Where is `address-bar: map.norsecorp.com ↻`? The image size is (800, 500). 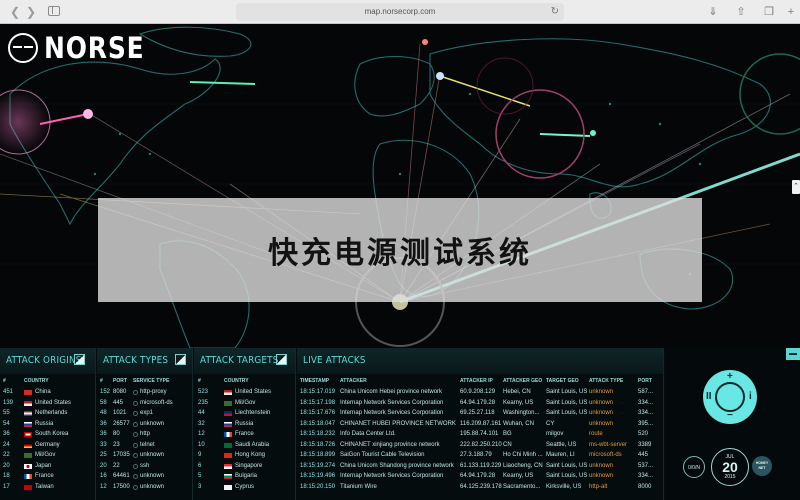 address-bar: map.norsecorp.com ↻ is located at coordinates (400, 12).